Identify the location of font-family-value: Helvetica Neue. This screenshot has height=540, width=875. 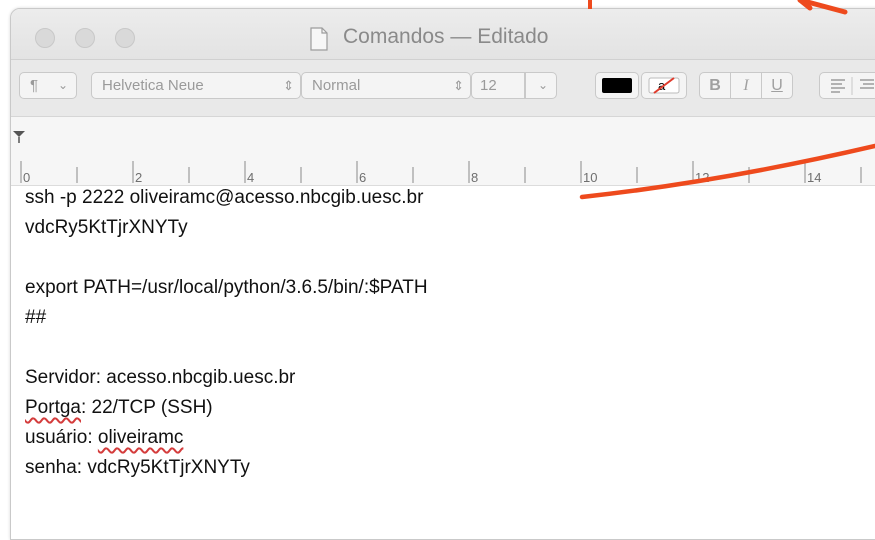
(153, 85).